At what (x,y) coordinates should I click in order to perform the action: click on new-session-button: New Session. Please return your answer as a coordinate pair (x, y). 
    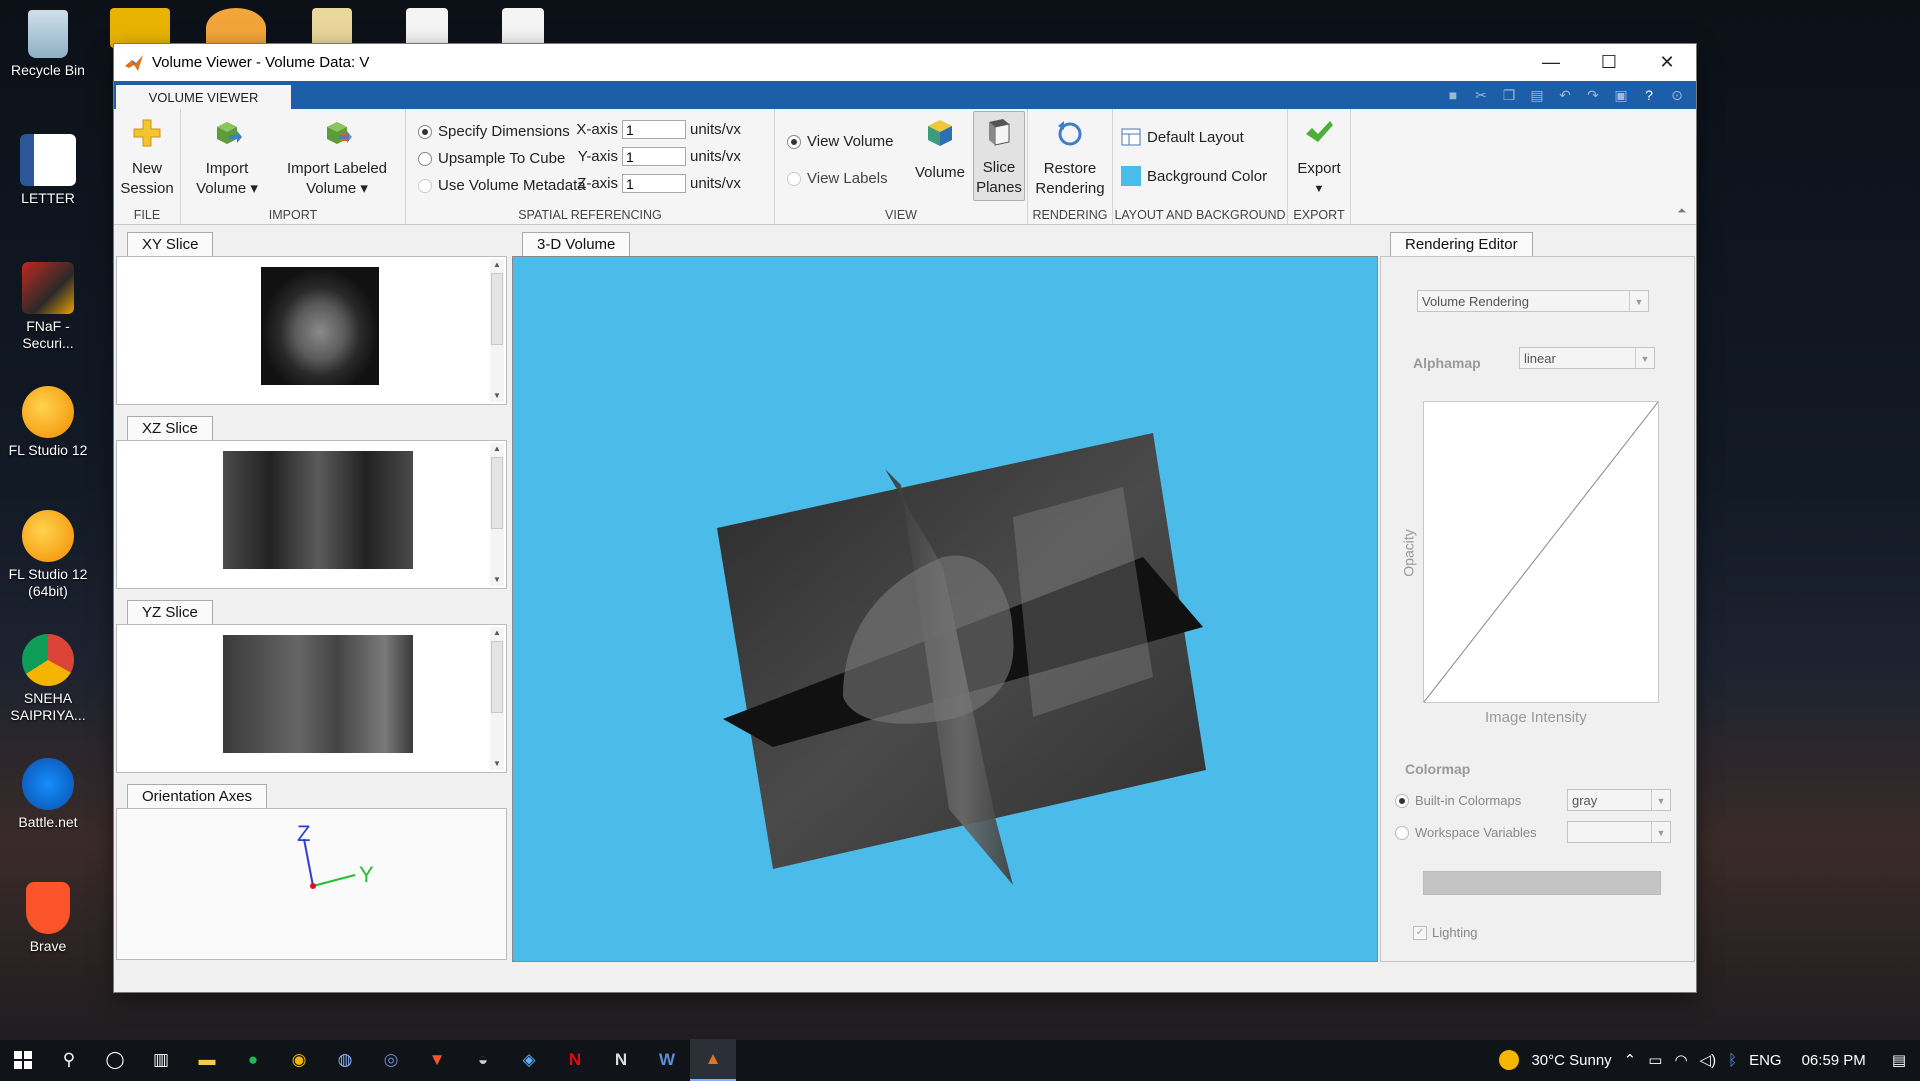
    Looking at the image, I should click on (147, 156).